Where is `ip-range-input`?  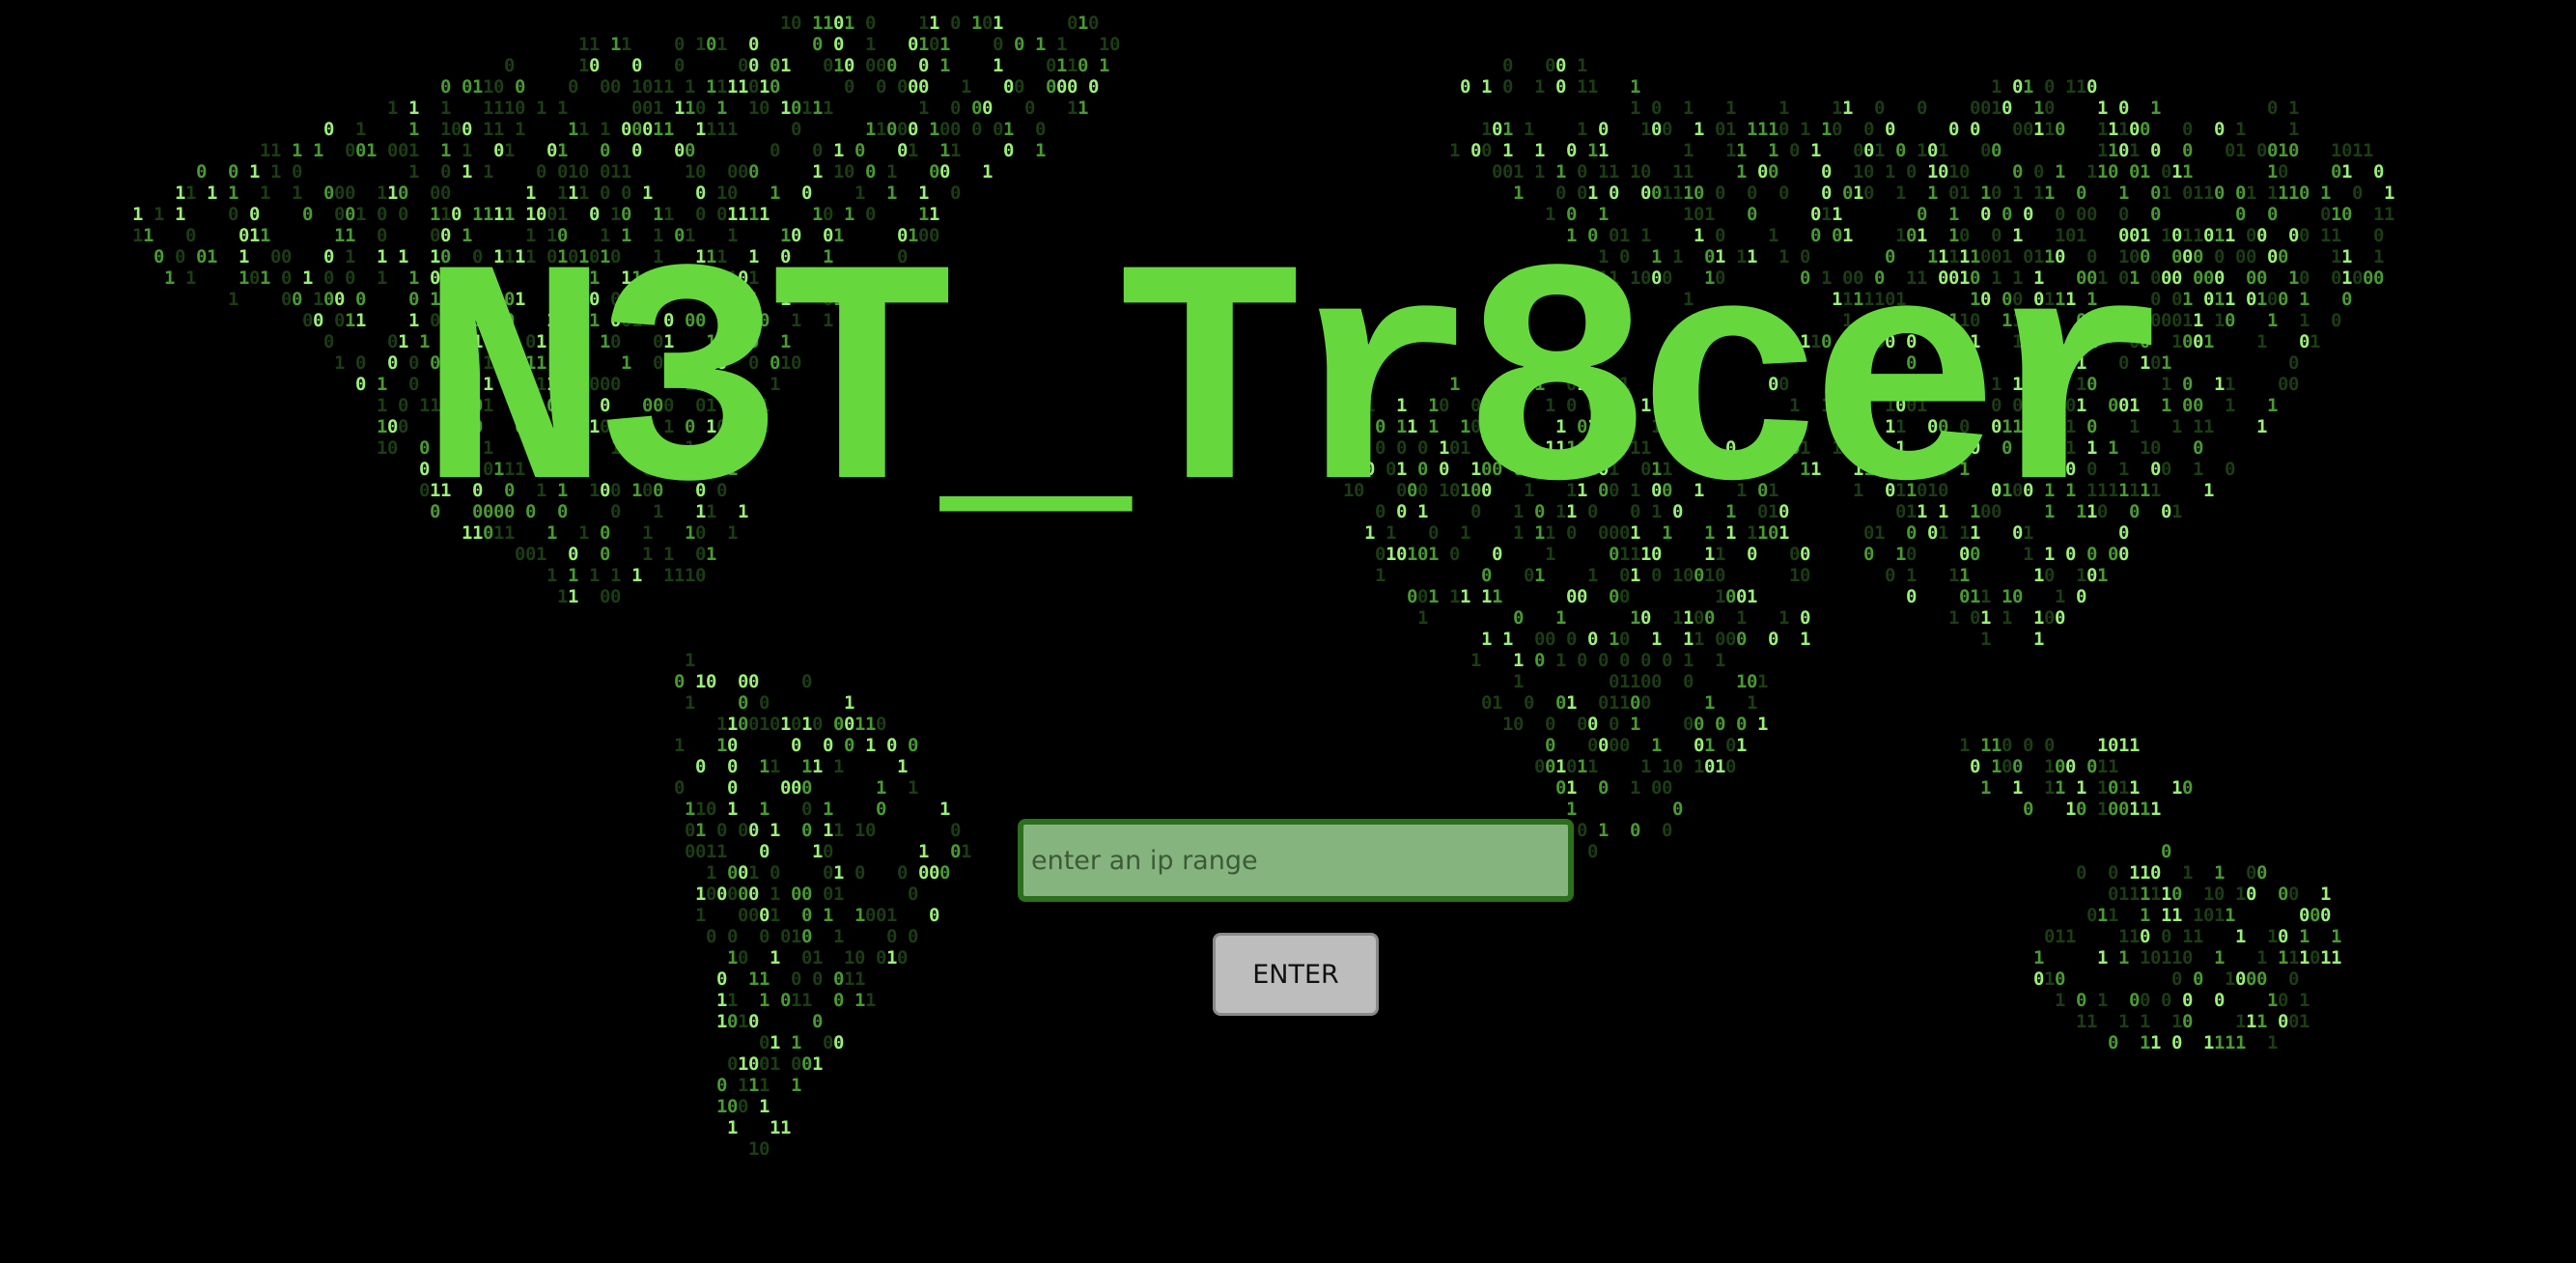
ip-range-input is located at coordinates (1296, 860).